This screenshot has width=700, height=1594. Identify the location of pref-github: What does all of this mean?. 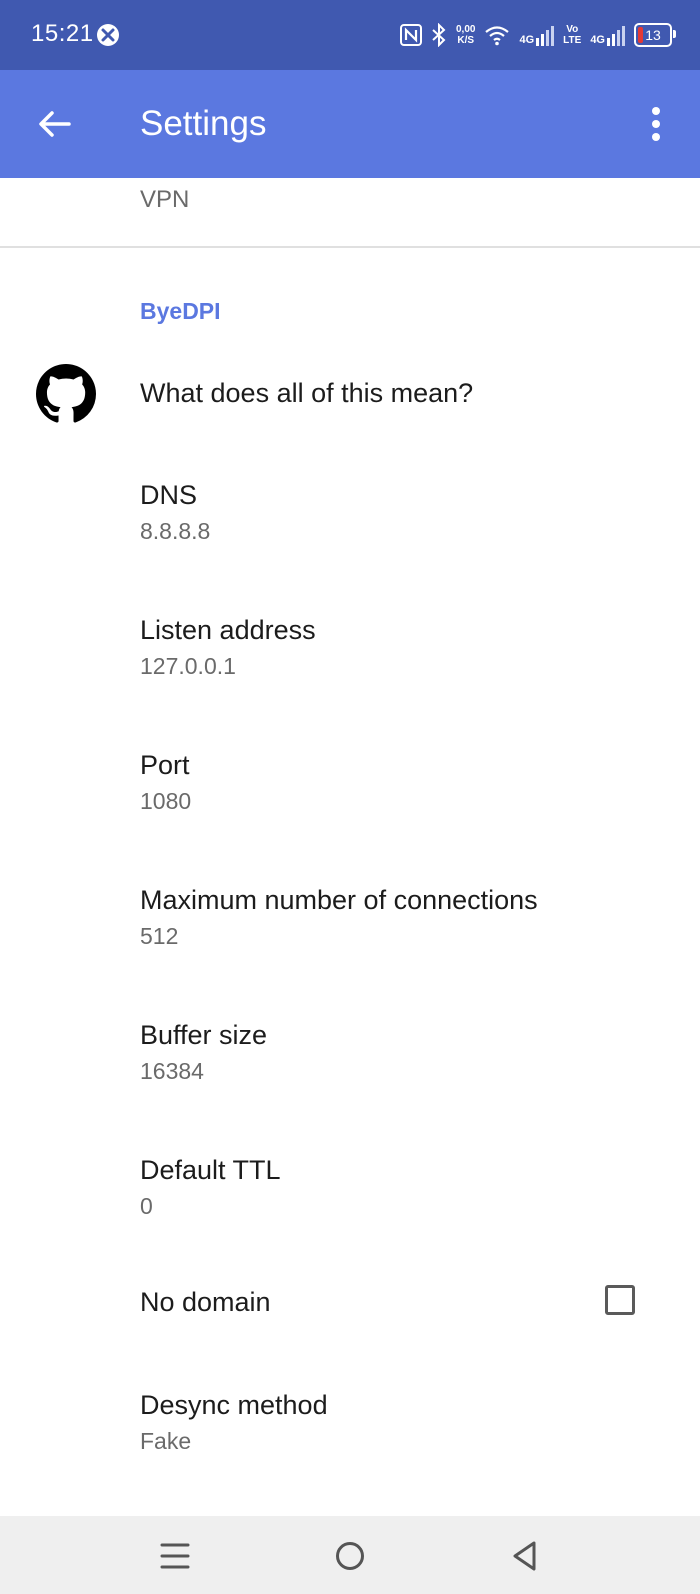
(350, 394).